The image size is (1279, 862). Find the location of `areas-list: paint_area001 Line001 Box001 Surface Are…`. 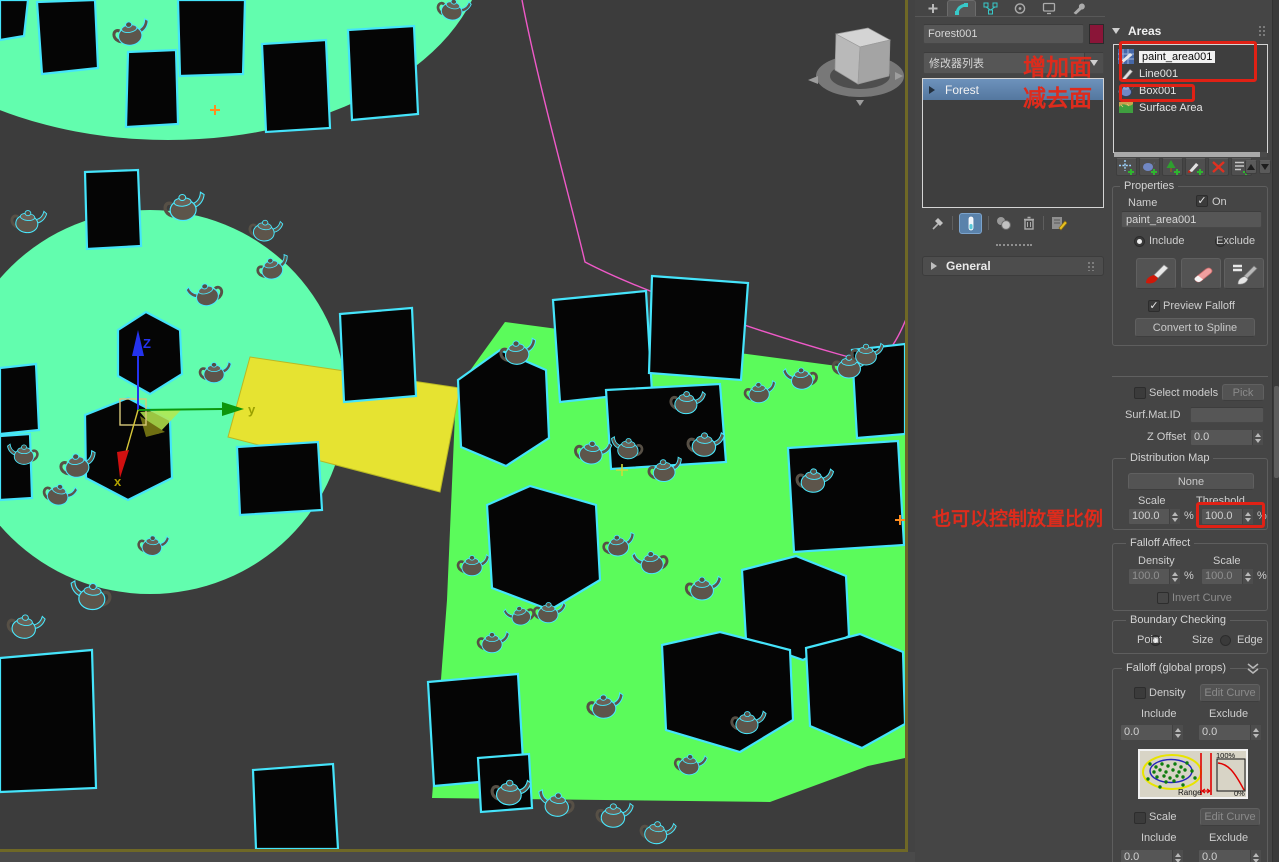

areas-list: paint_area001 Line001 Box001 Surface Are… is located at coordinates (1190, 98).